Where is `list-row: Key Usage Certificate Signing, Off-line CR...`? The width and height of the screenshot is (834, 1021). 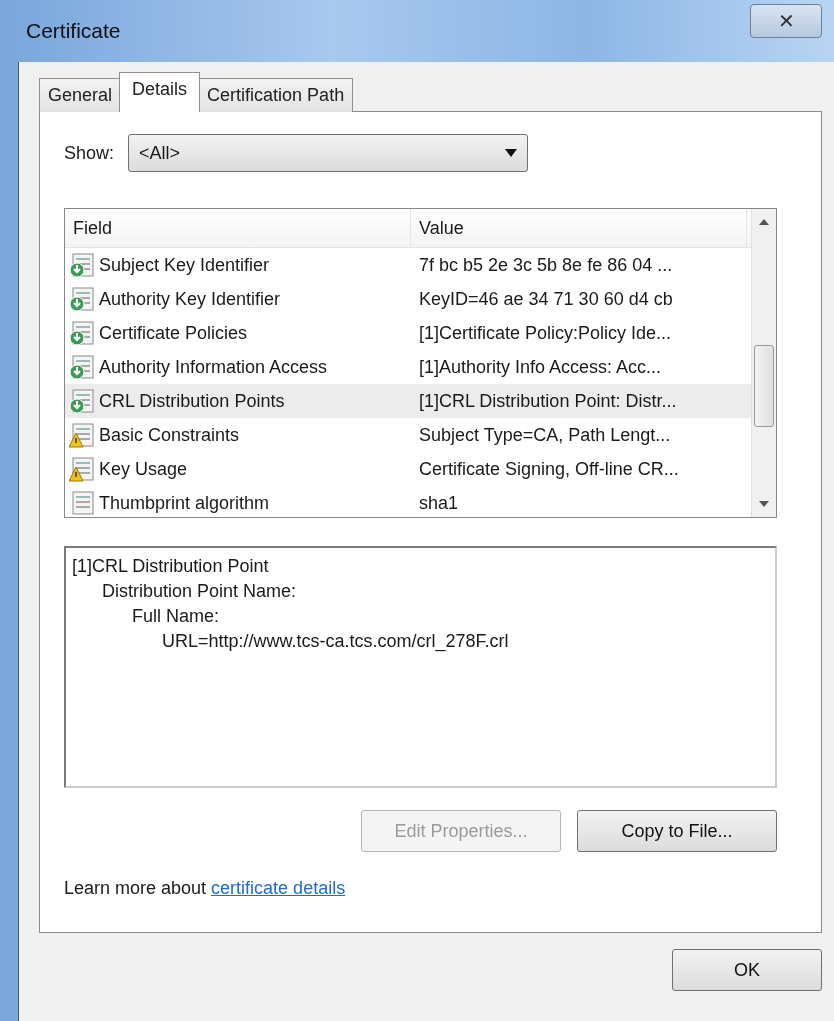
list-row: Key Usage Certificate Signing, Off-line CR... is located at coordinates (408, 469).